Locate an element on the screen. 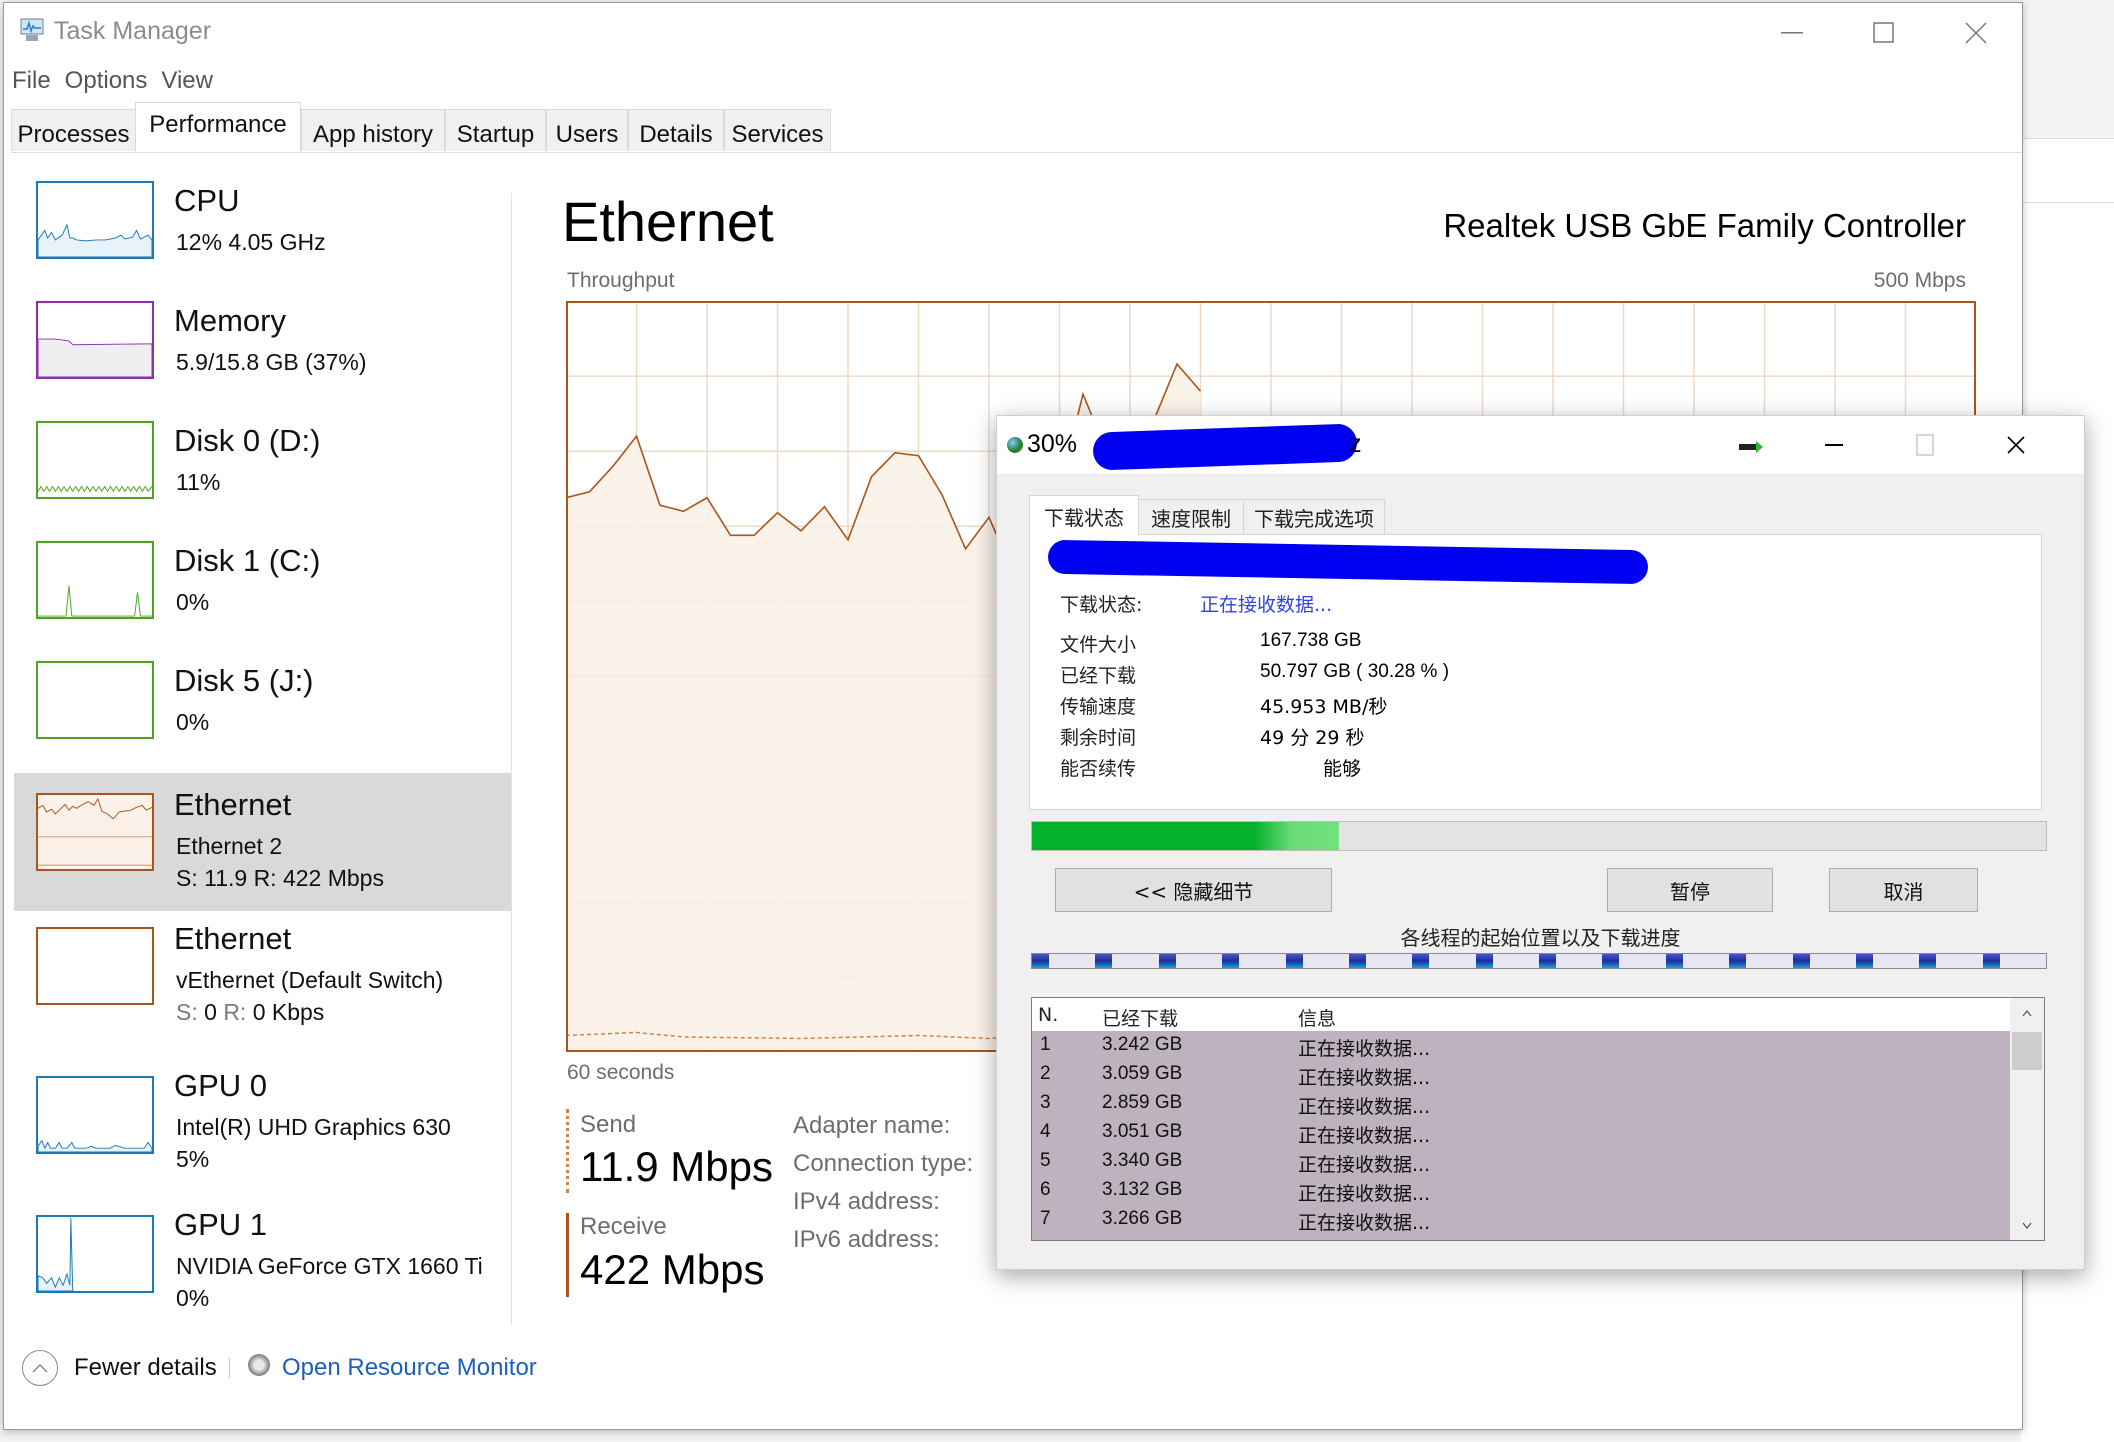 The image size is (2114, 1442). chevron-down-icon is located at coordinates (2027, 1225).